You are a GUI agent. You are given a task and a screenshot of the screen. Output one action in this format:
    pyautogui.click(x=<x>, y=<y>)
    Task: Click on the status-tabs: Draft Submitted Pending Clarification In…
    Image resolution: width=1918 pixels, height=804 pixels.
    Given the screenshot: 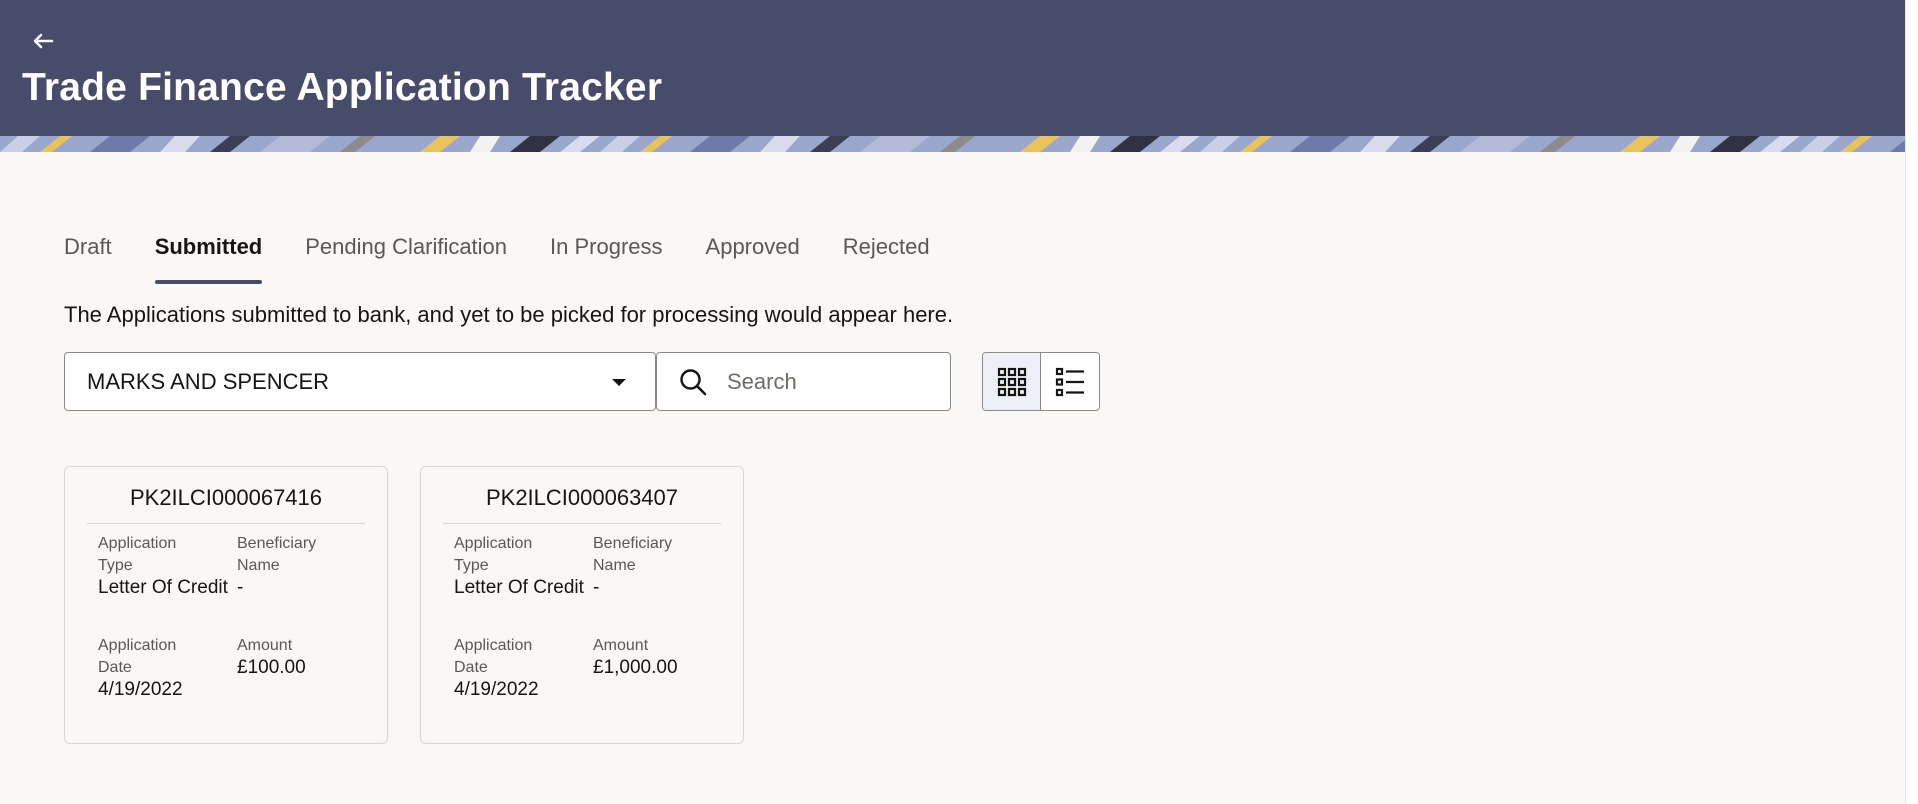 What is the action you would take?
    pyautogui.click(x=518, y=256)
    